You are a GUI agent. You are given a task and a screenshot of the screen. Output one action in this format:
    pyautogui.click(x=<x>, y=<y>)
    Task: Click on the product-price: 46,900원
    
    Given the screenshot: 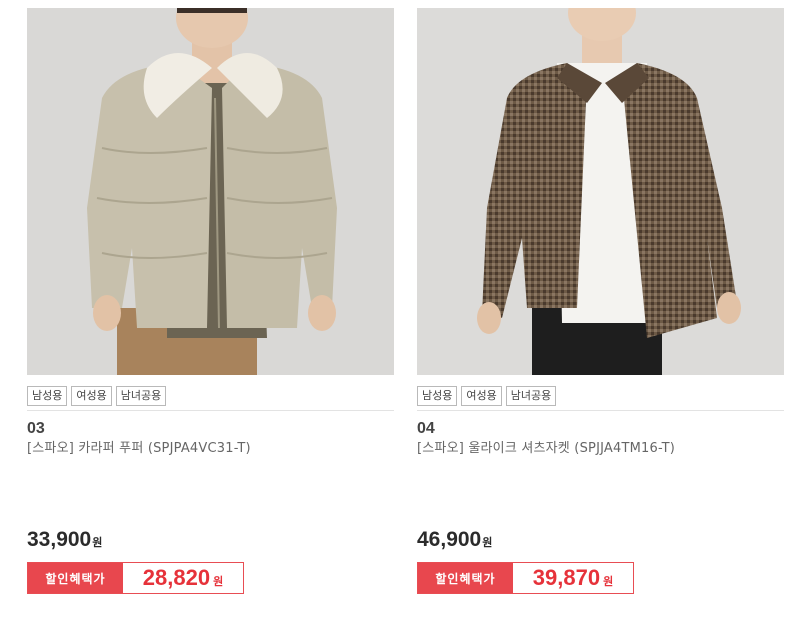 What is the action you would take?
    pyautogui.click(x=454, y=540)
    